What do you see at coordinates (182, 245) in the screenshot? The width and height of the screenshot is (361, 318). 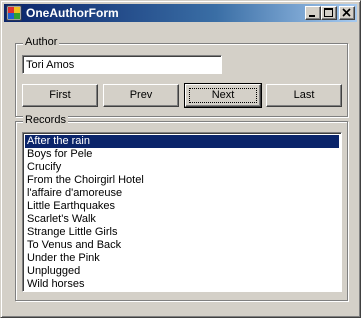 I see `list-item: To Venus and Back` at bounding box center [182, 245].